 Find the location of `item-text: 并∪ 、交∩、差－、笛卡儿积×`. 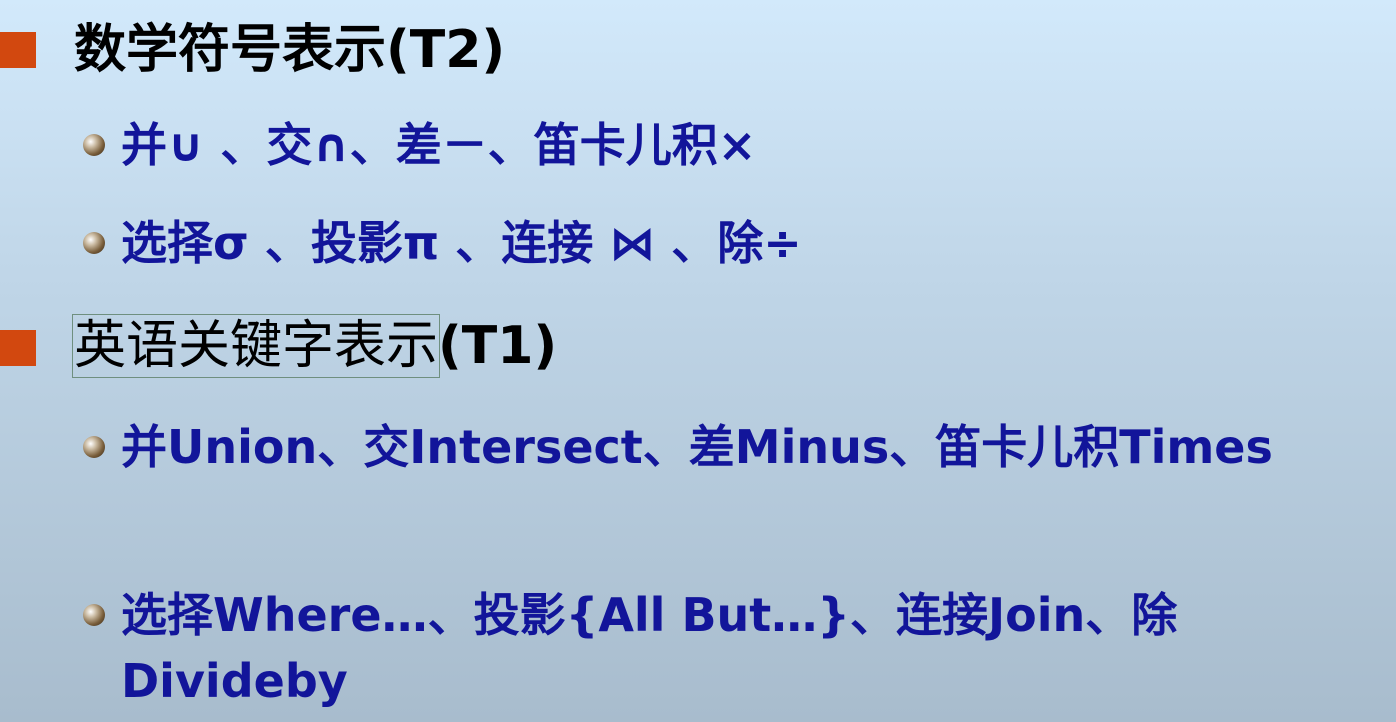

item-text: 并∪ 、交∩、差－、笛卡儿积× is located at coordinates (439, 145).